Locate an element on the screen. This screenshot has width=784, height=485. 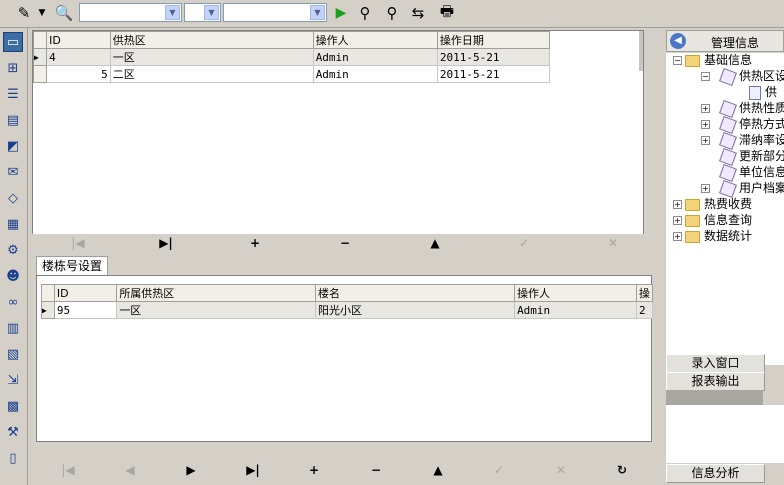
cell-id: 4 is located at coordinates (78, 57).